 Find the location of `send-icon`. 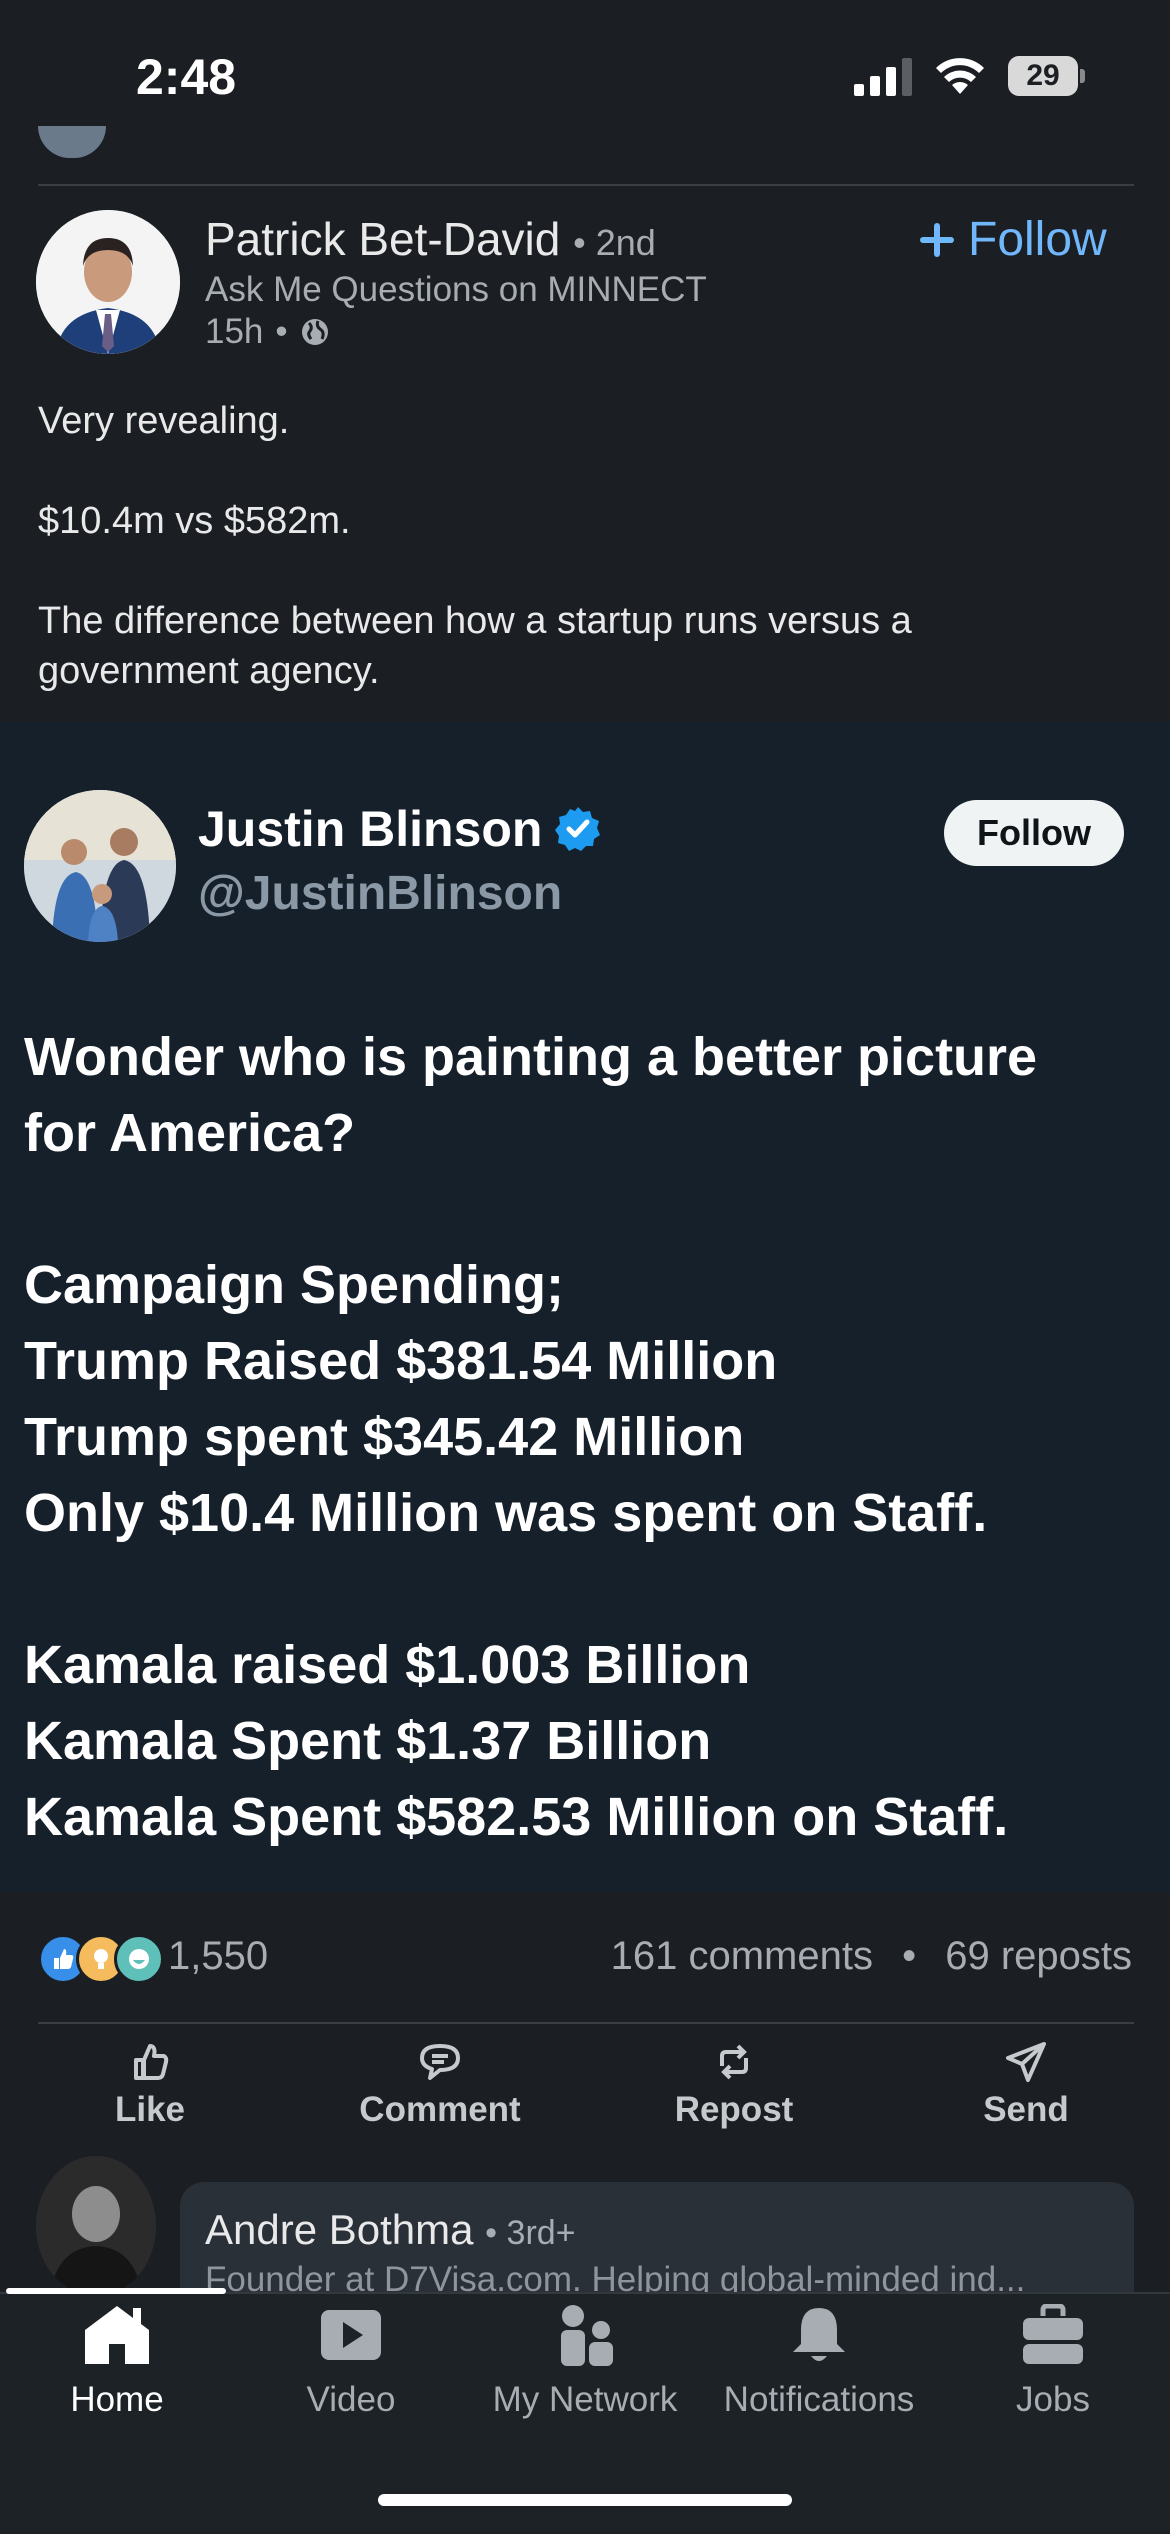

send-icon is located at coordinates (1026, 2062).